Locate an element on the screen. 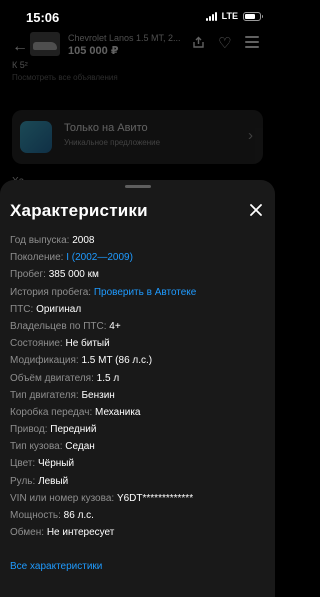 This screenshot has height=597, width=320. menu-icon is located at coordinates (252, 42).